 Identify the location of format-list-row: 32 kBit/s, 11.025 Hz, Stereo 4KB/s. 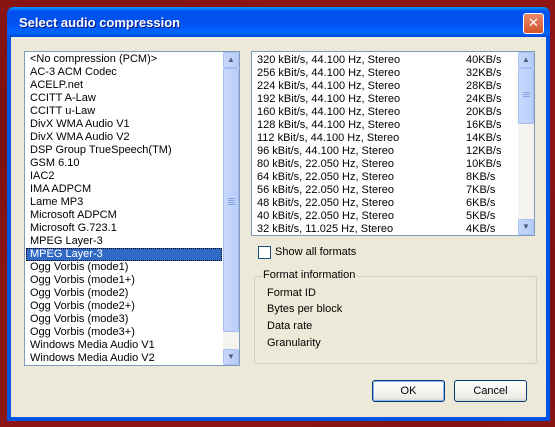
(385, 229).